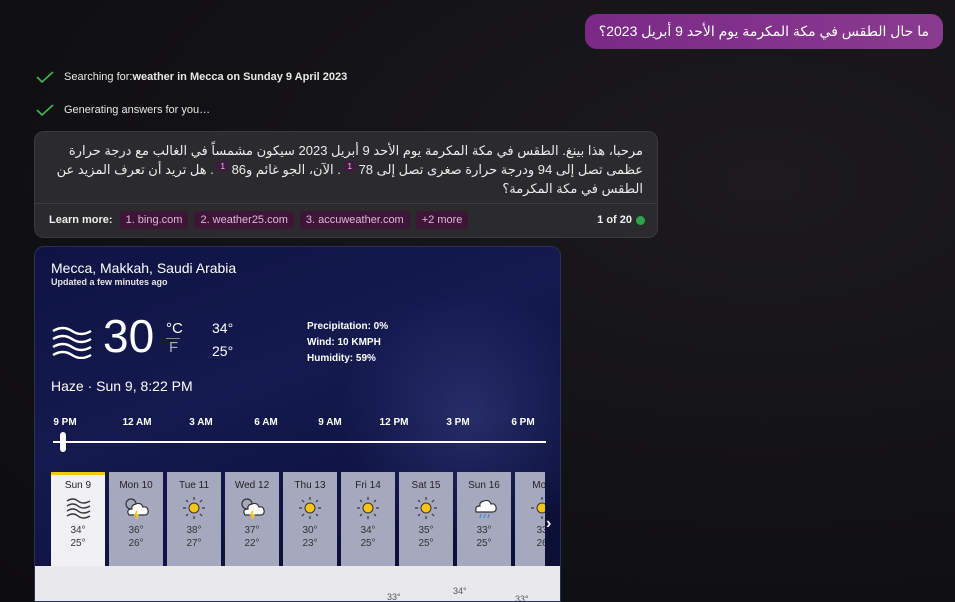  I want to click on humidity: Humidity: 59%, so click(341, 358).